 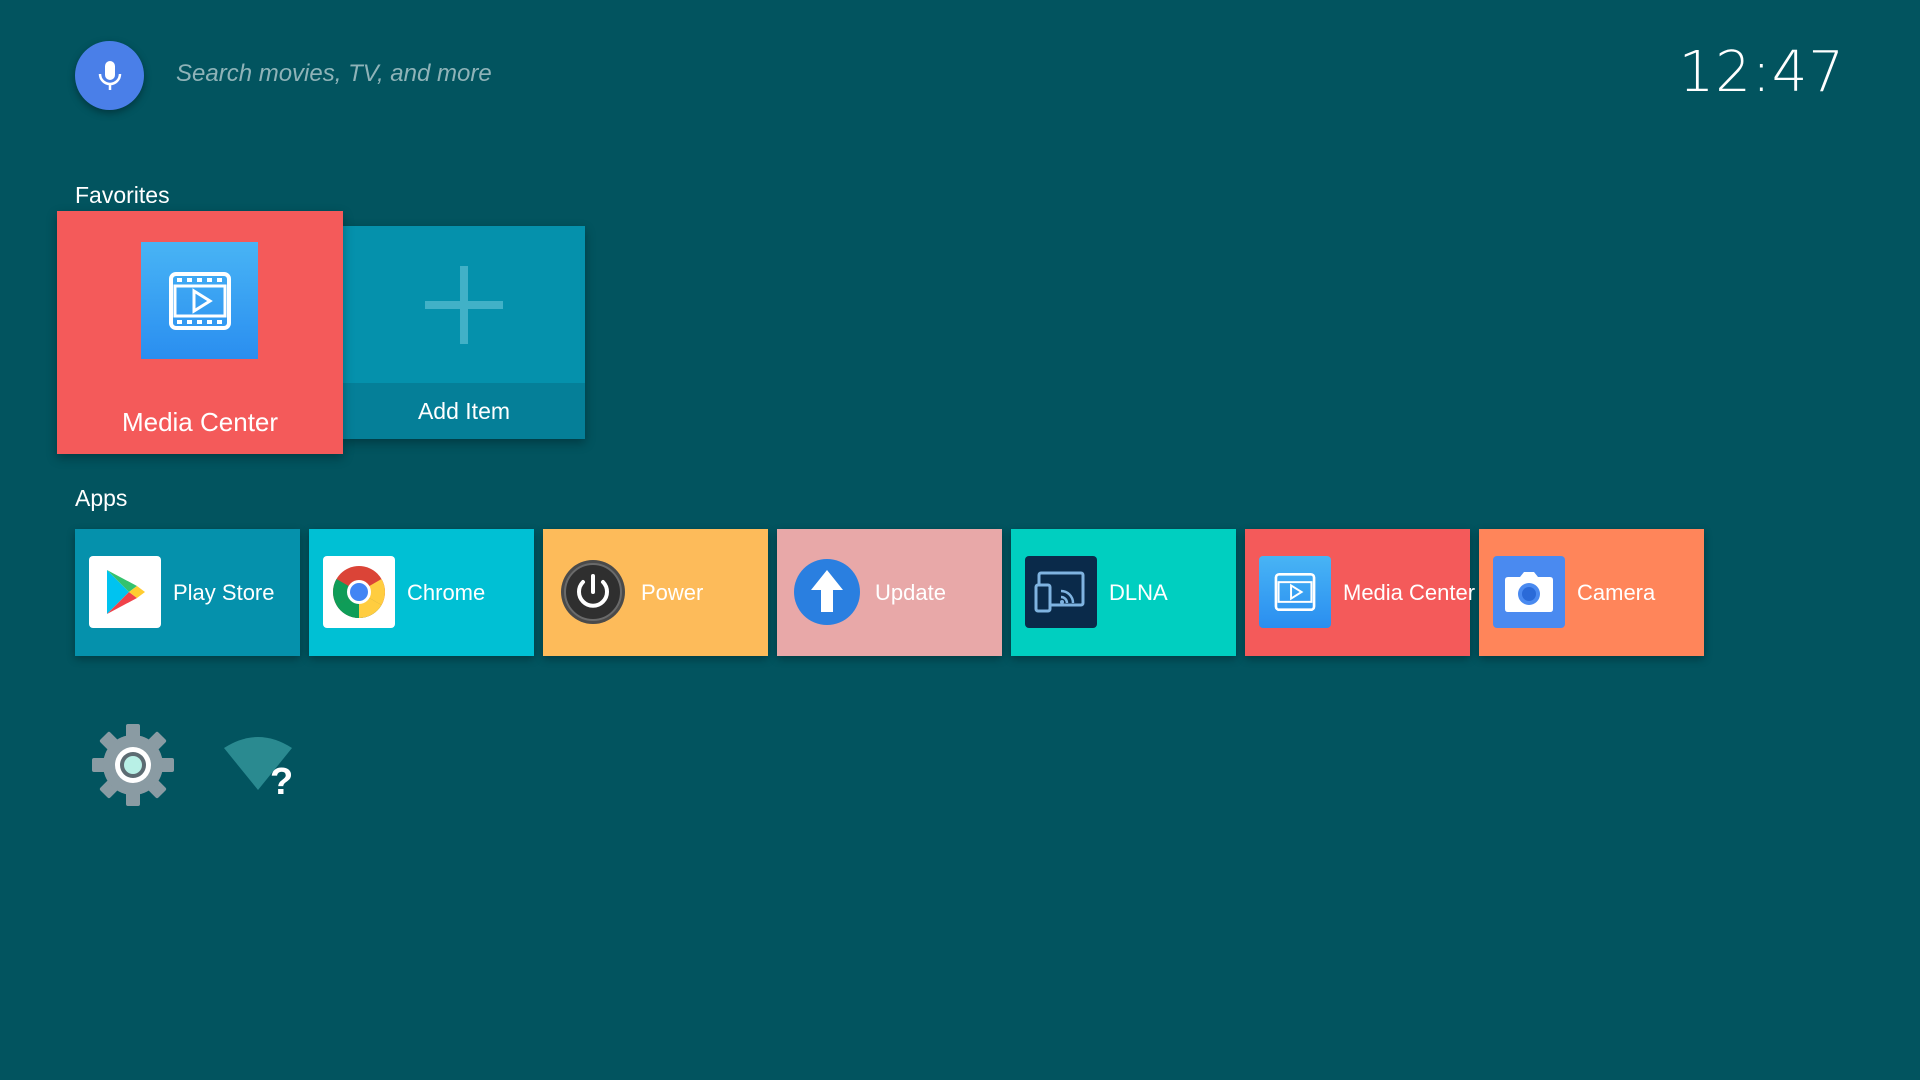 What do you see at coordinates (101, 498) in the screenshot?
I see `apps-title: Apps` at bounding box center [101, 498].